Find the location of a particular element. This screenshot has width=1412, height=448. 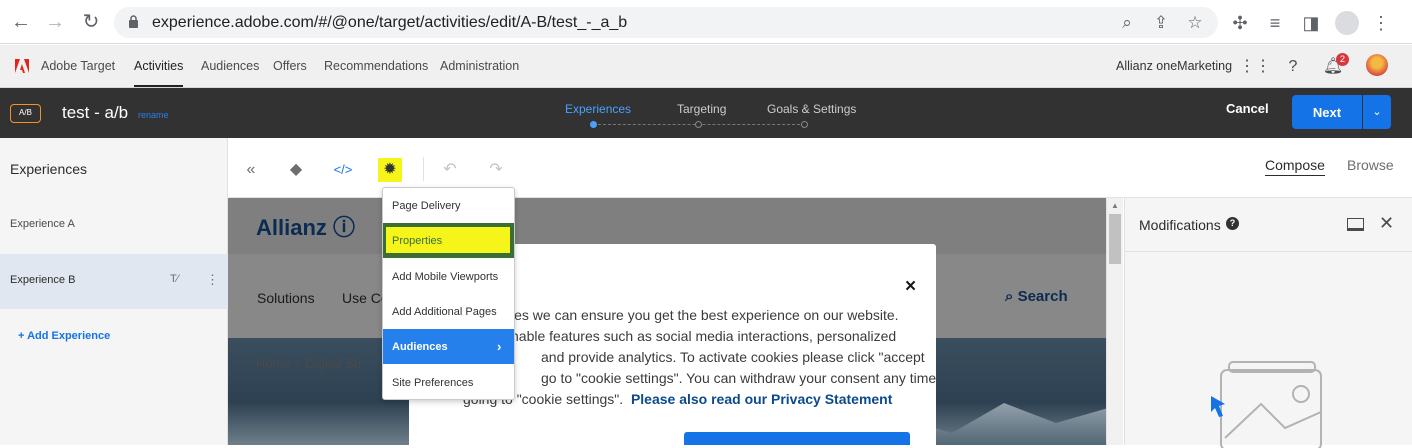

modifications-title: Modifications is located at coordinates (1180, 225).